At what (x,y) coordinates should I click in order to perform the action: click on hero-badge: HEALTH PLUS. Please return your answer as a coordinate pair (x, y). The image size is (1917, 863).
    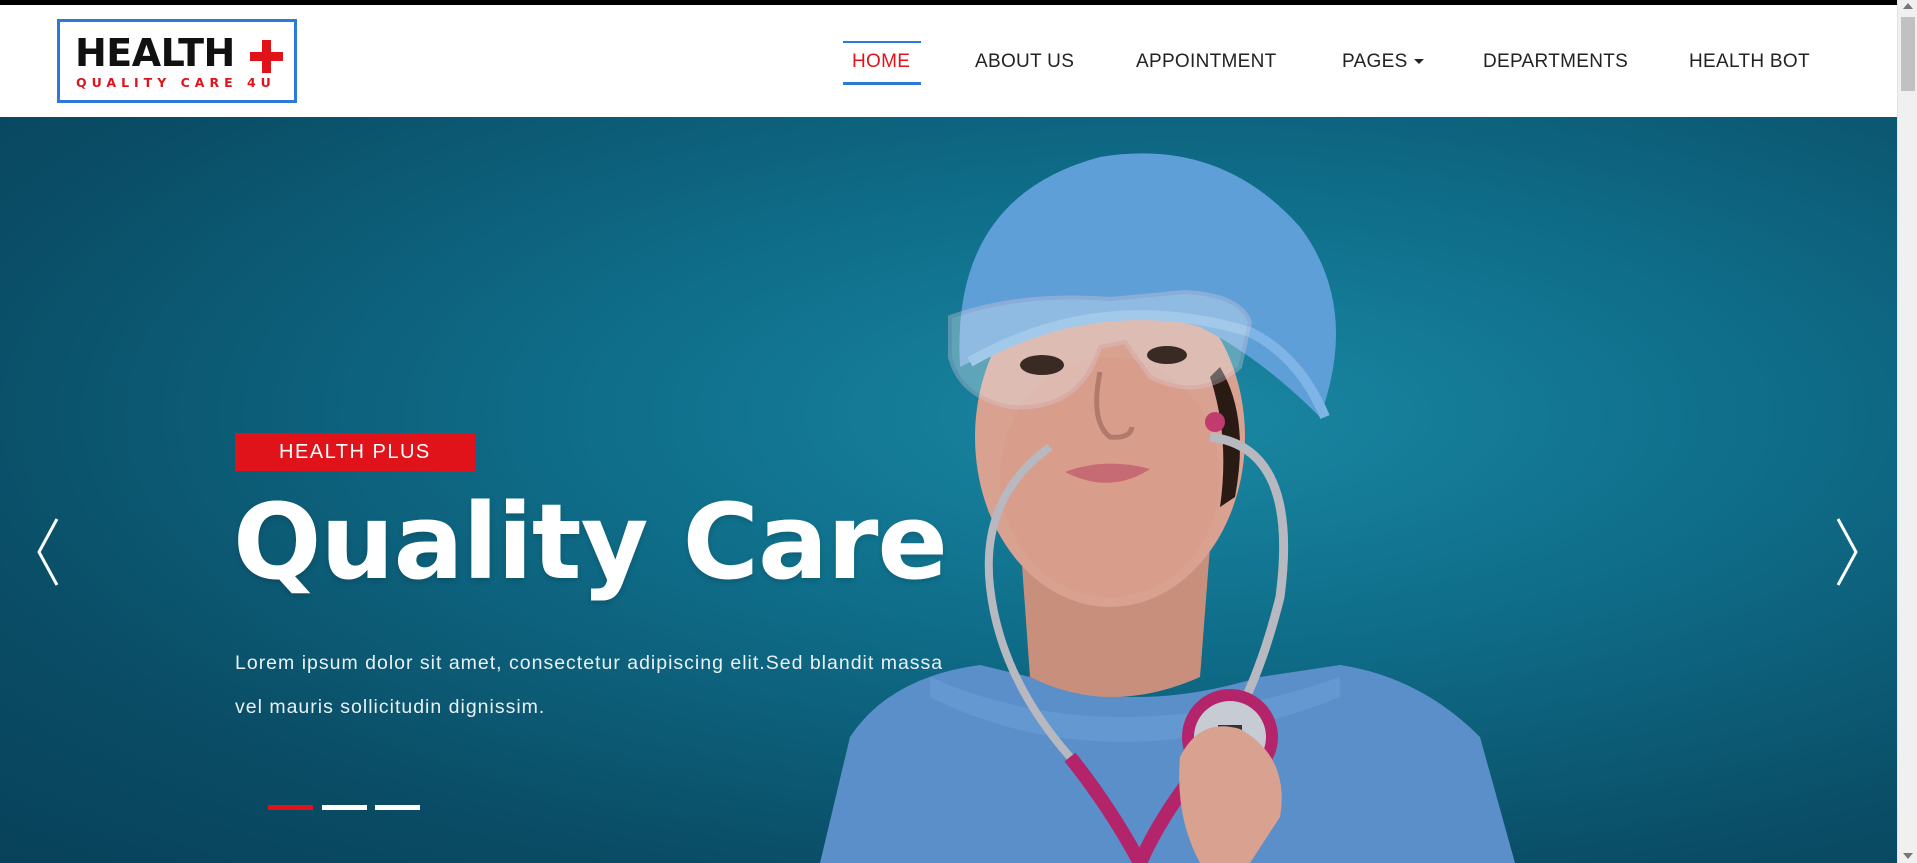
    Looking at the image, I should click on (355, 452).